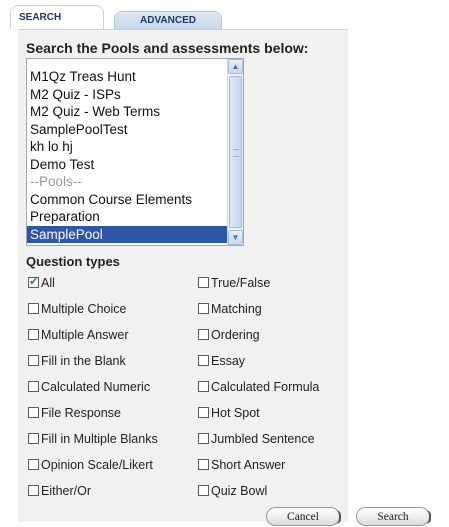  I want to click on grip-icon, so click(236, 153).